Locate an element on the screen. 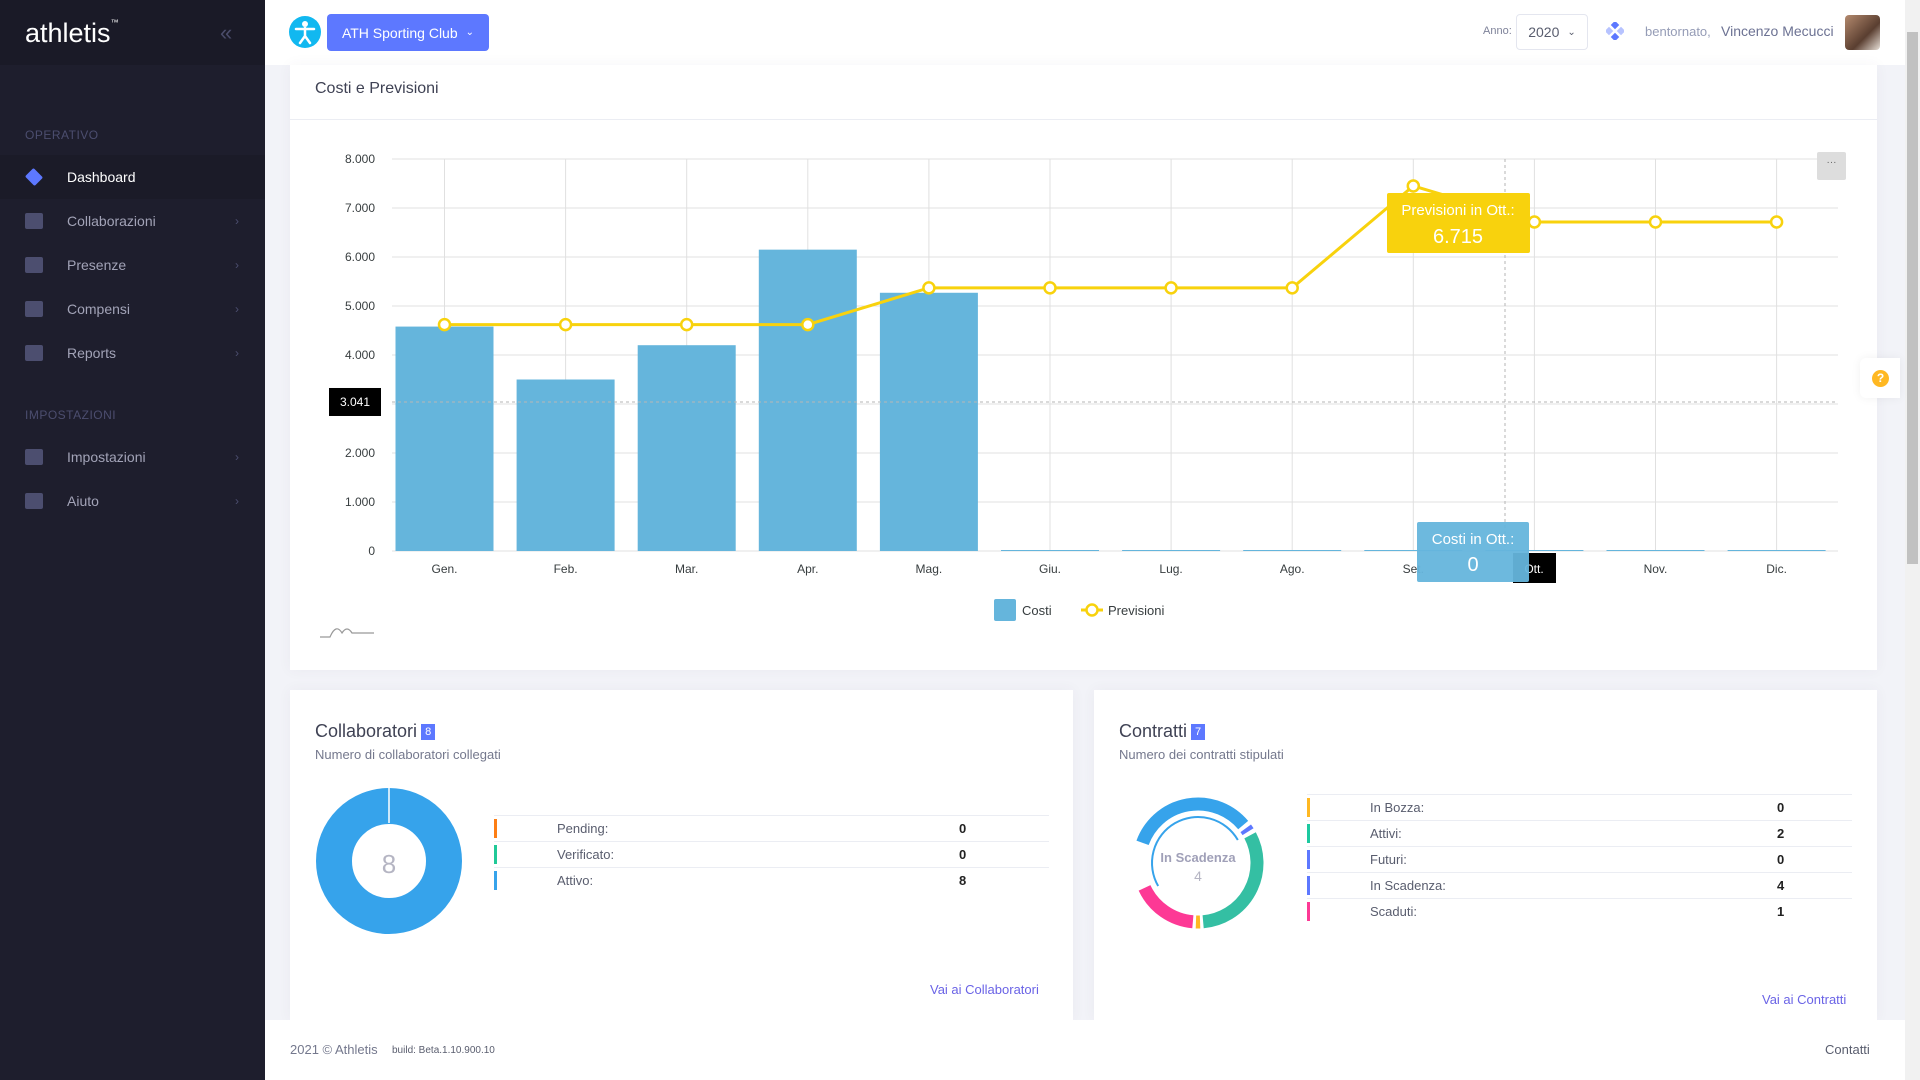 This screenshot has width=1920, height=1080. card-title: Contratti 7 is located at coordinates (1162, 731).